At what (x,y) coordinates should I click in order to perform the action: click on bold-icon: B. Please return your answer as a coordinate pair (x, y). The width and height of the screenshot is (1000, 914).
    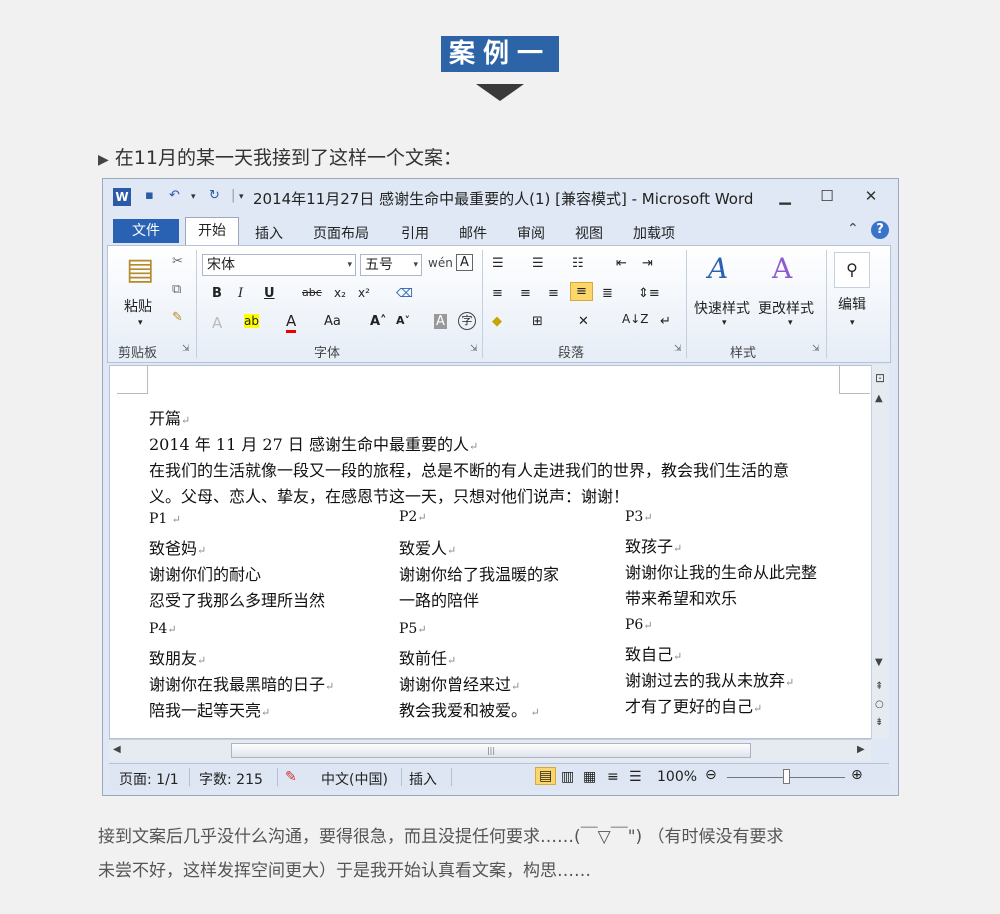
    Looking at the image, I should click on (217, 293).